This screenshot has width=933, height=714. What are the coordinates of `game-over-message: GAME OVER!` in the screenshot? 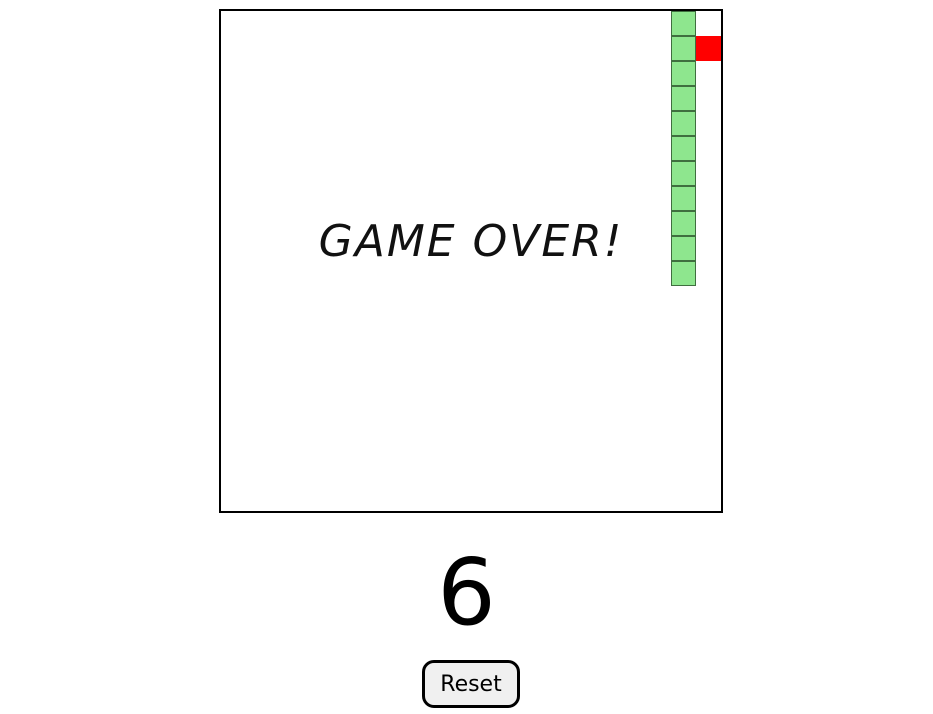 It's located at (471, 241).